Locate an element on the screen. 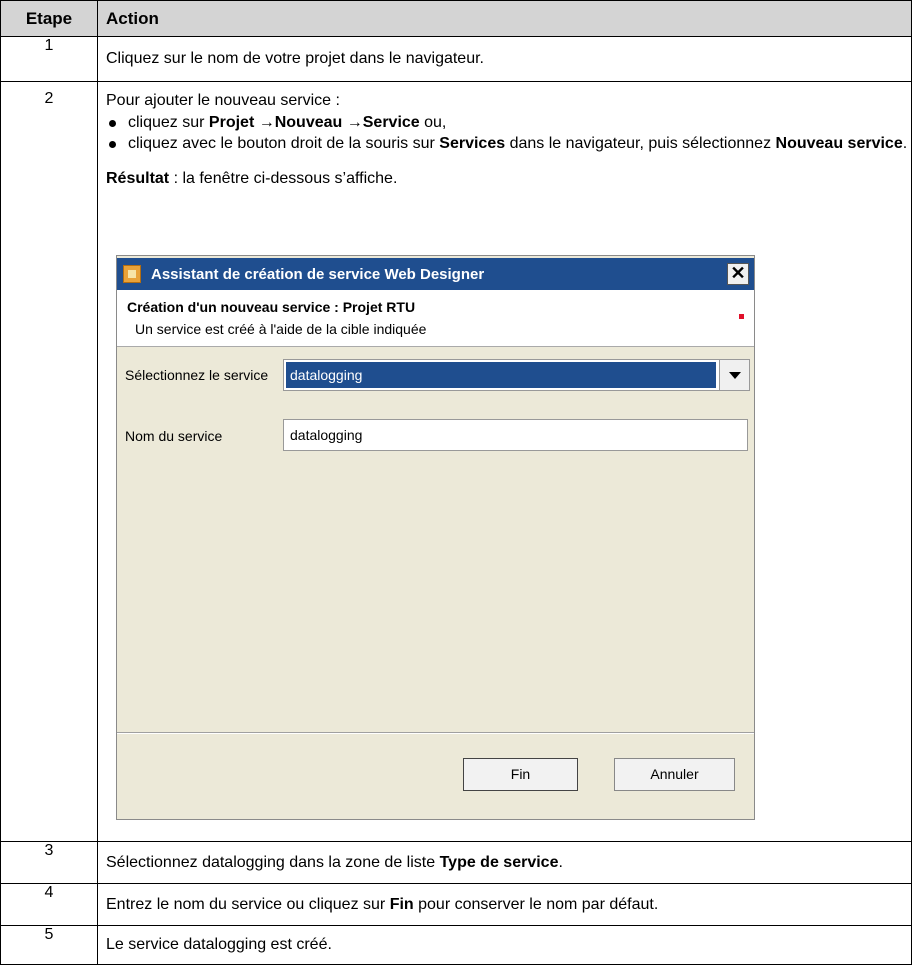 The height and width of the screenshot is (965, 913). step-number: 2 is located at coordinates (49, 461).